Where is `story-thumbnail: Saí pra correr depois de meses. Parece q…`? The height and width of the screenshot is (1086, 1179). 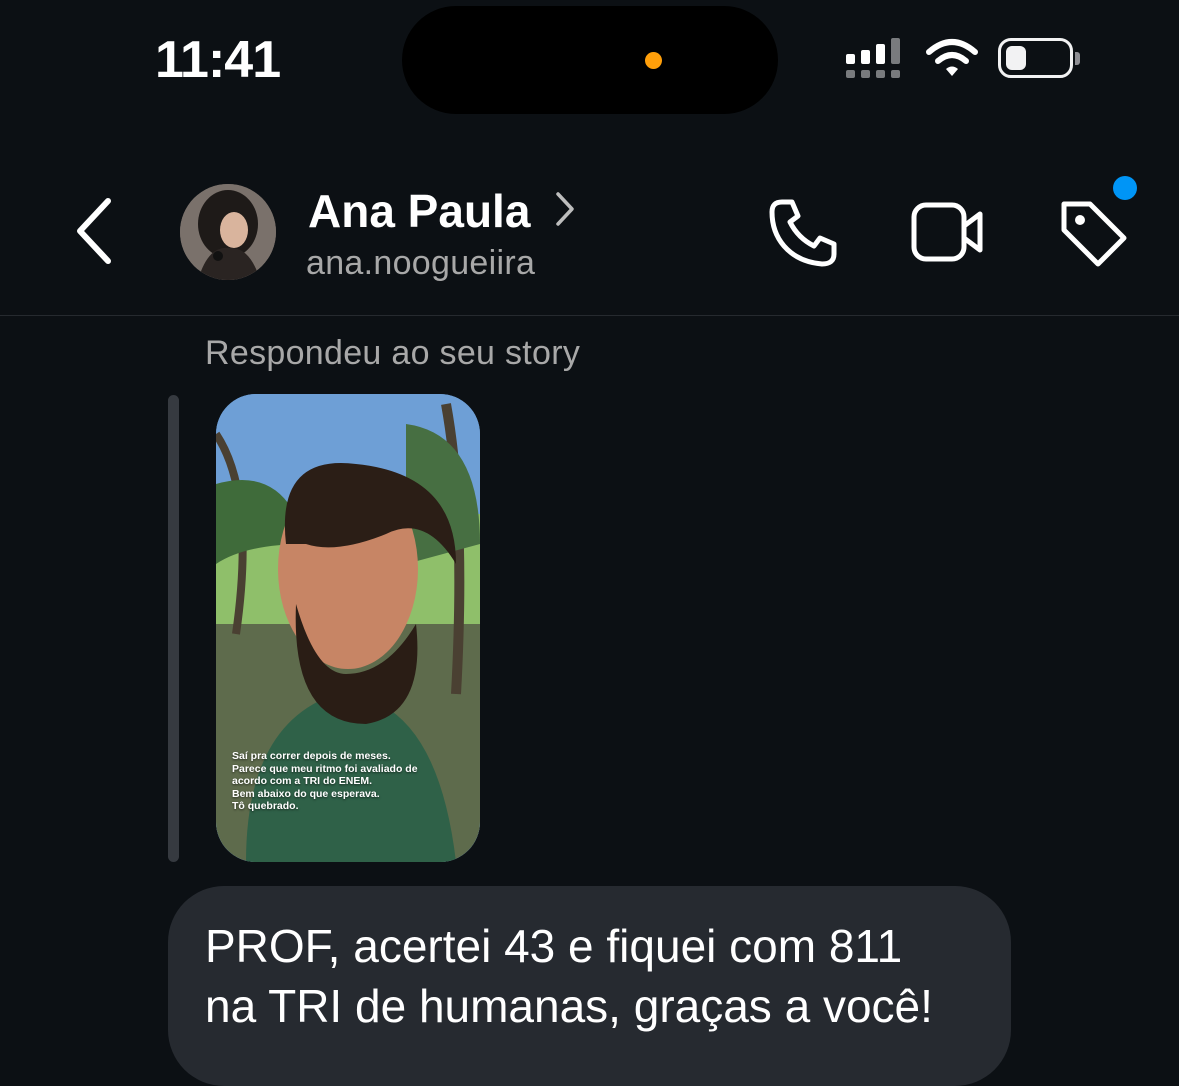 story-thumbnail: Saí pra correr depois de meses. Parece q… is located at coordinates (348, 628).